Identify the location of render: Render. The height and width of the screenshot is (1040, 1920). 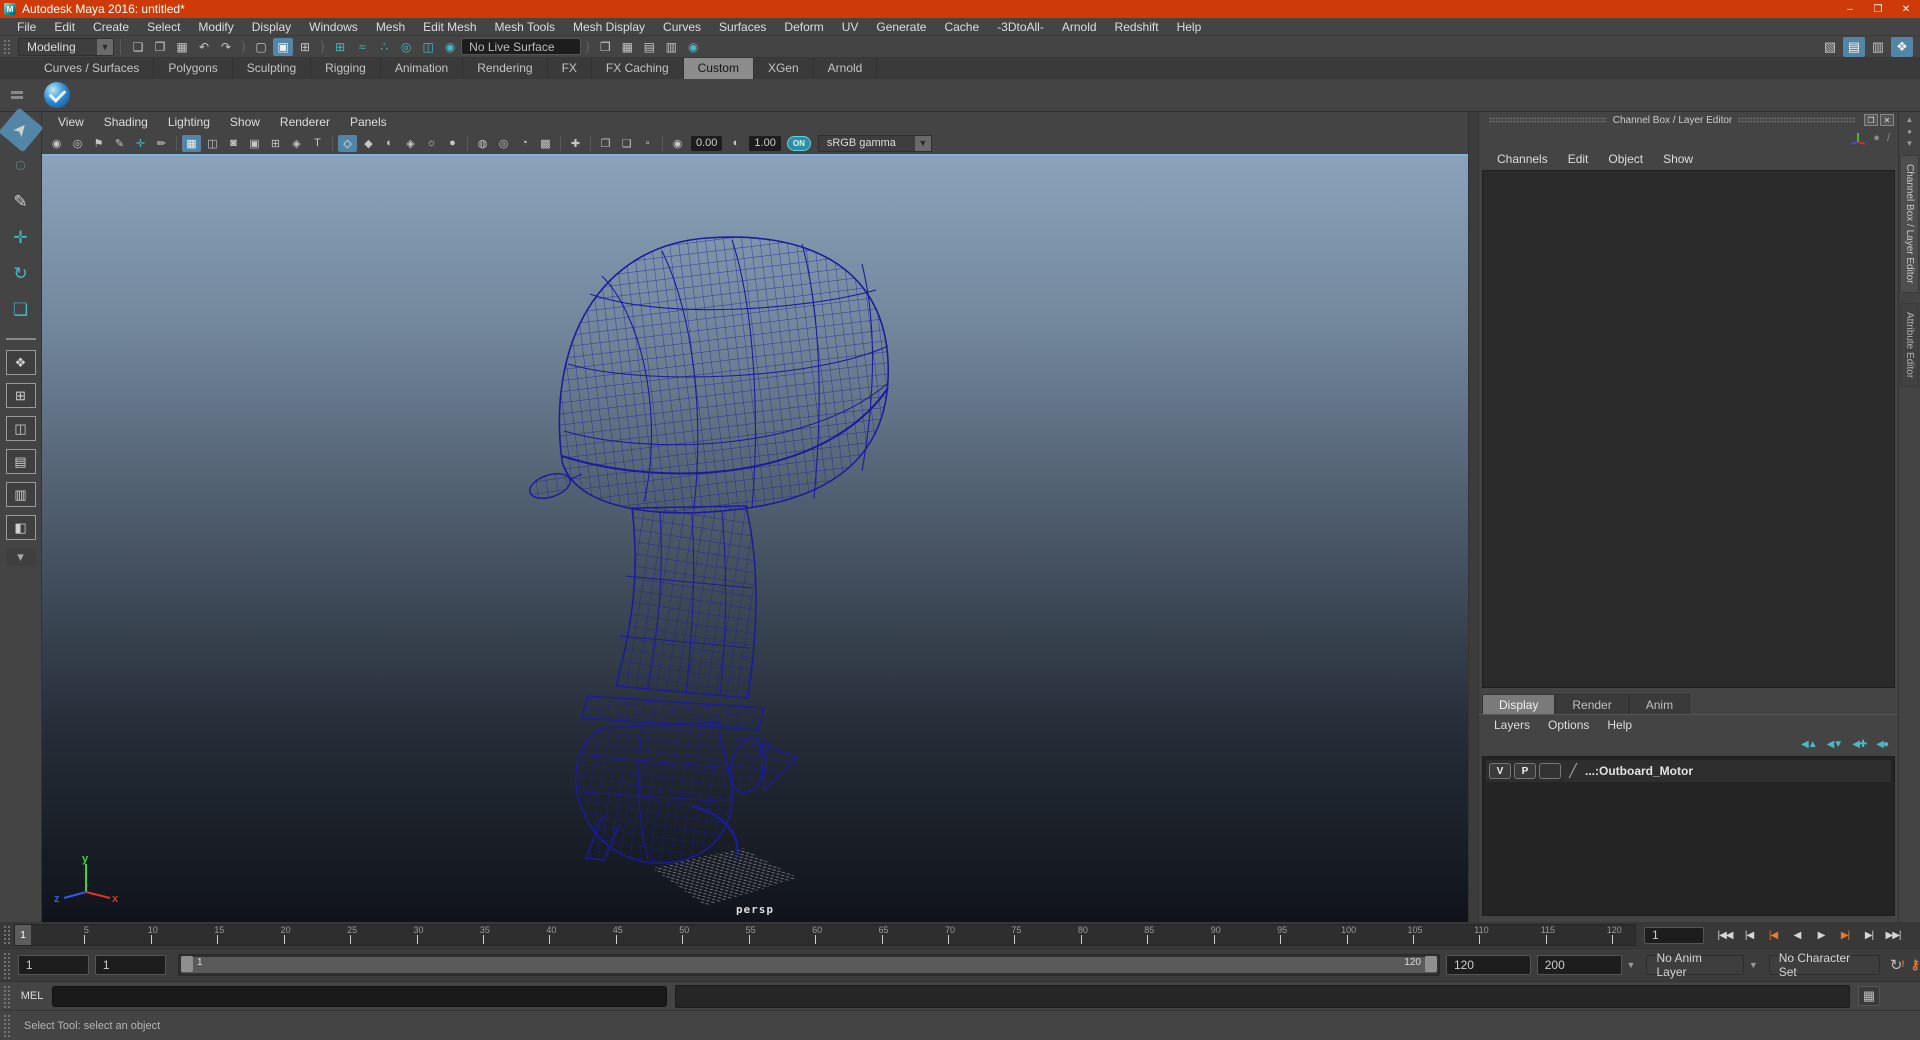
(1592, 704).